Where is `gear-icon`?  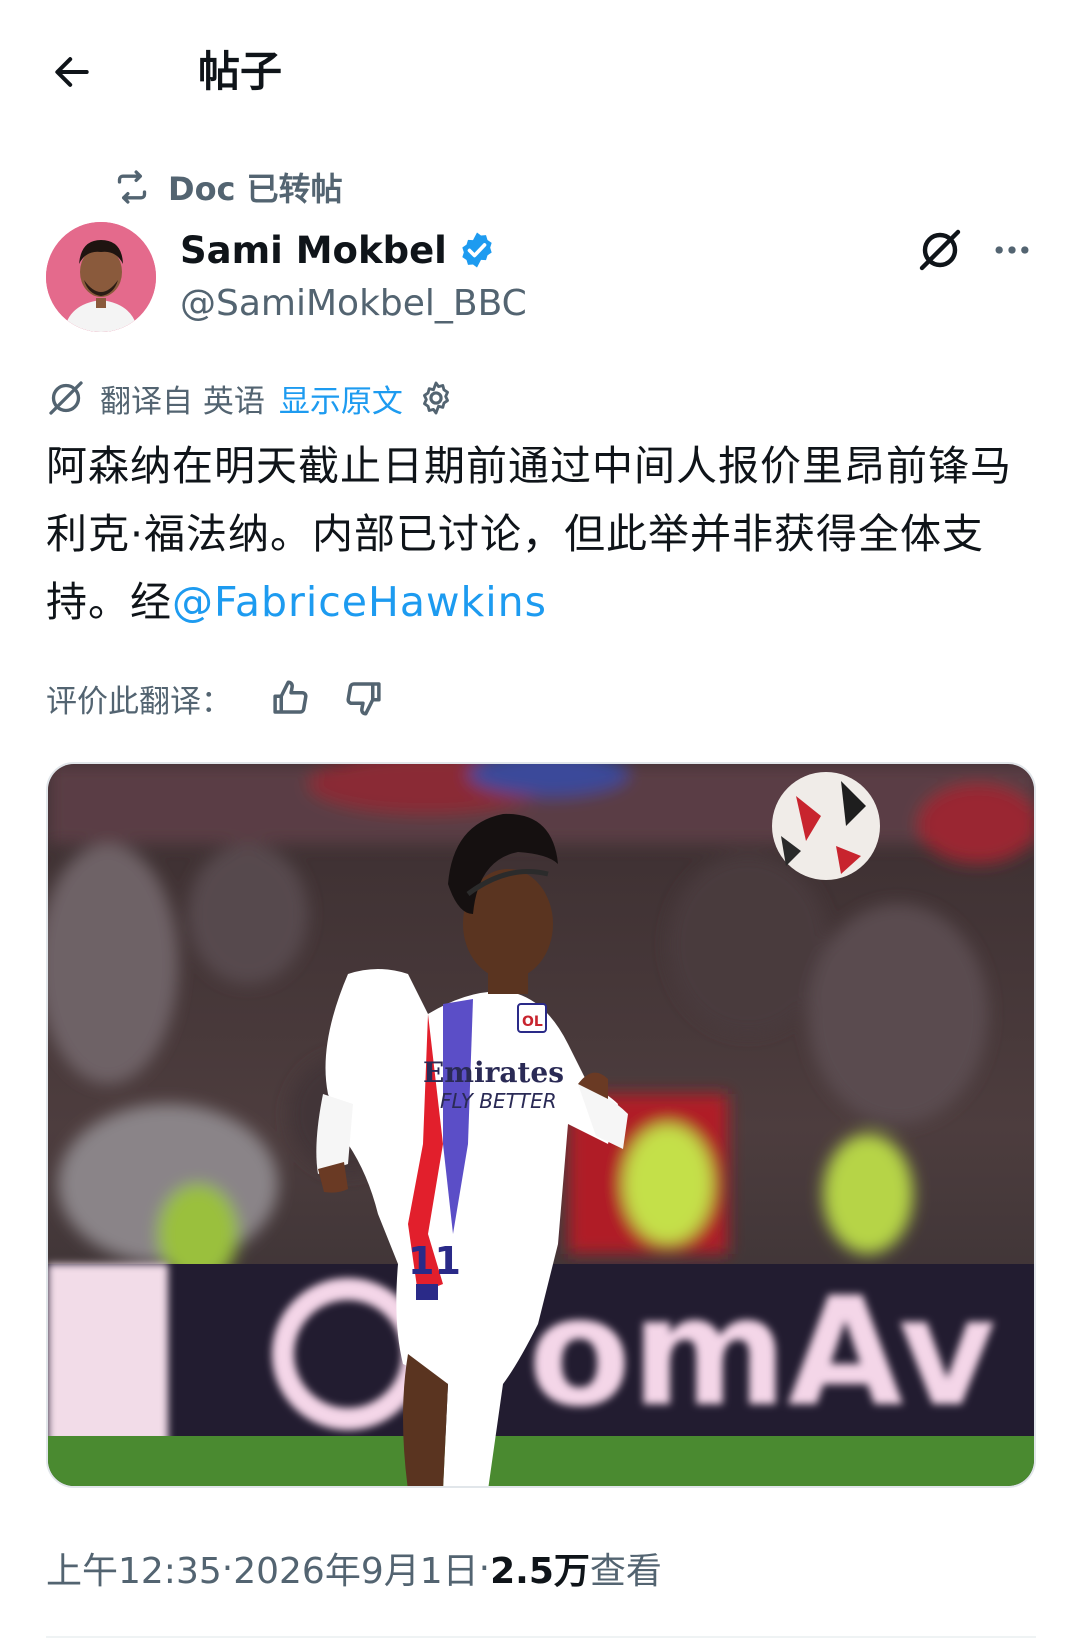 gear-icon is located at coordinates (436, 398).